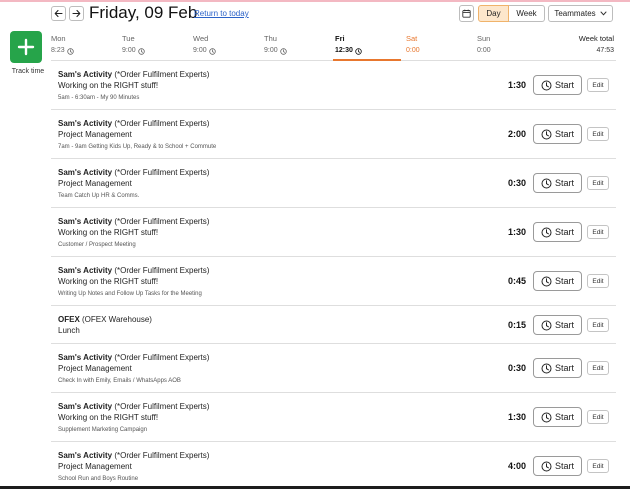 The width and height of the screenshot is (630, 489). I want to click on day-tab-mon: Mon 8:23, so click(81, 47).